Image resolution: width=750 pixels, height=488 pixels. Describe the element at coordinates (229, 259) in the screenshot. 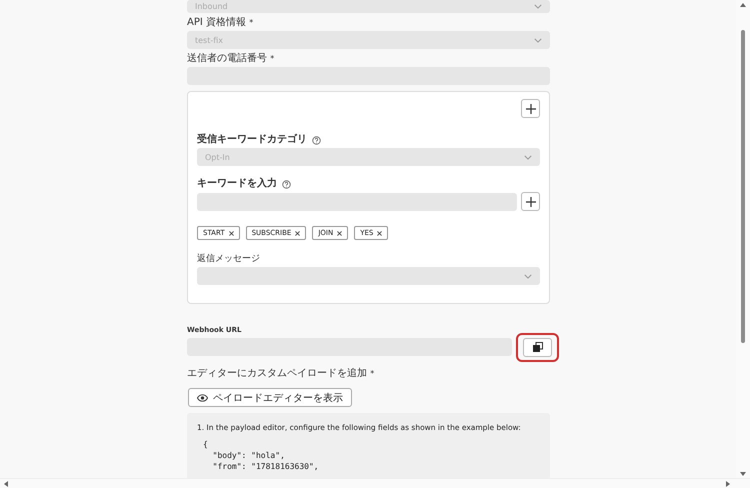

I see `field-label: 返信メッセージ` at that location.